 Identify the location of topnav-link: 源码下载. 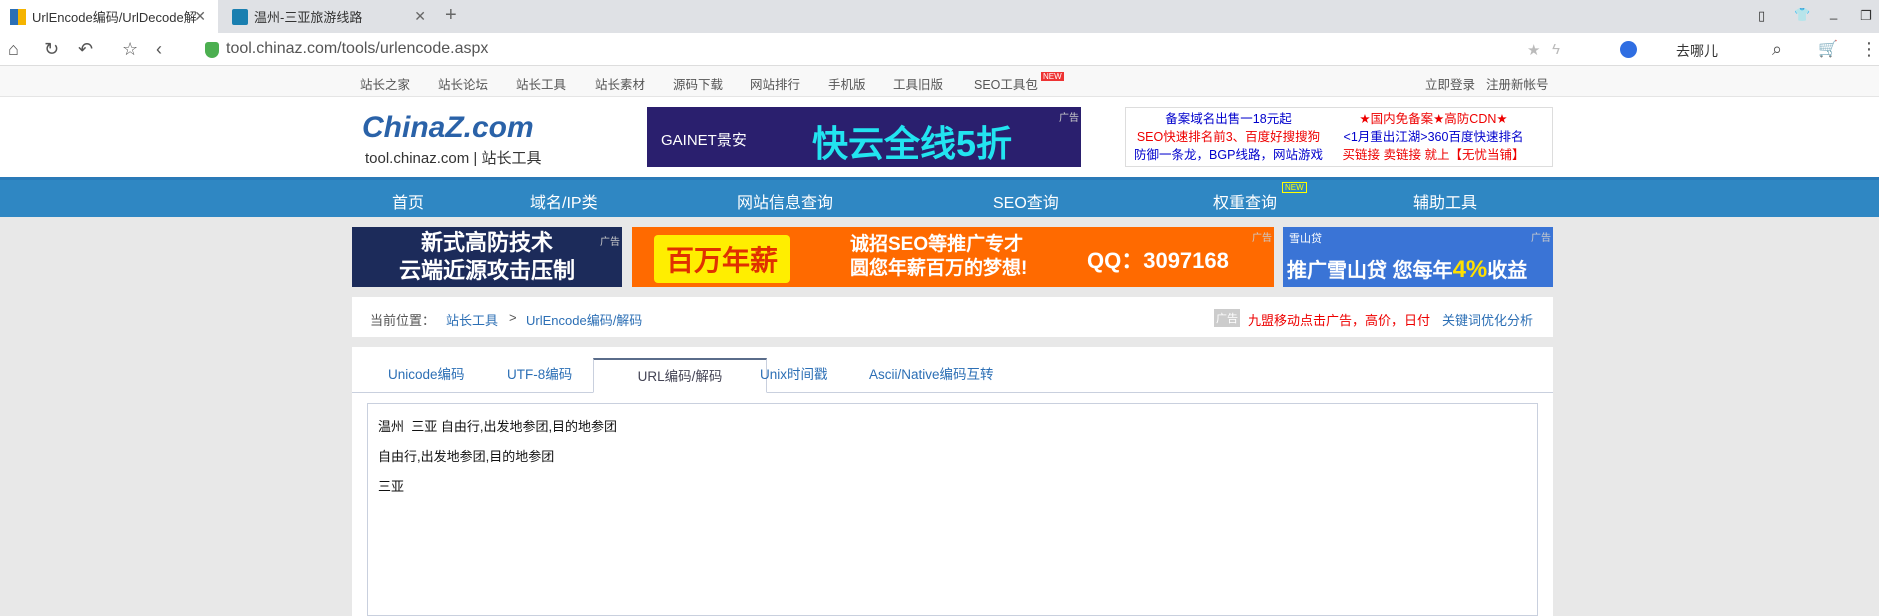
(698, 83).